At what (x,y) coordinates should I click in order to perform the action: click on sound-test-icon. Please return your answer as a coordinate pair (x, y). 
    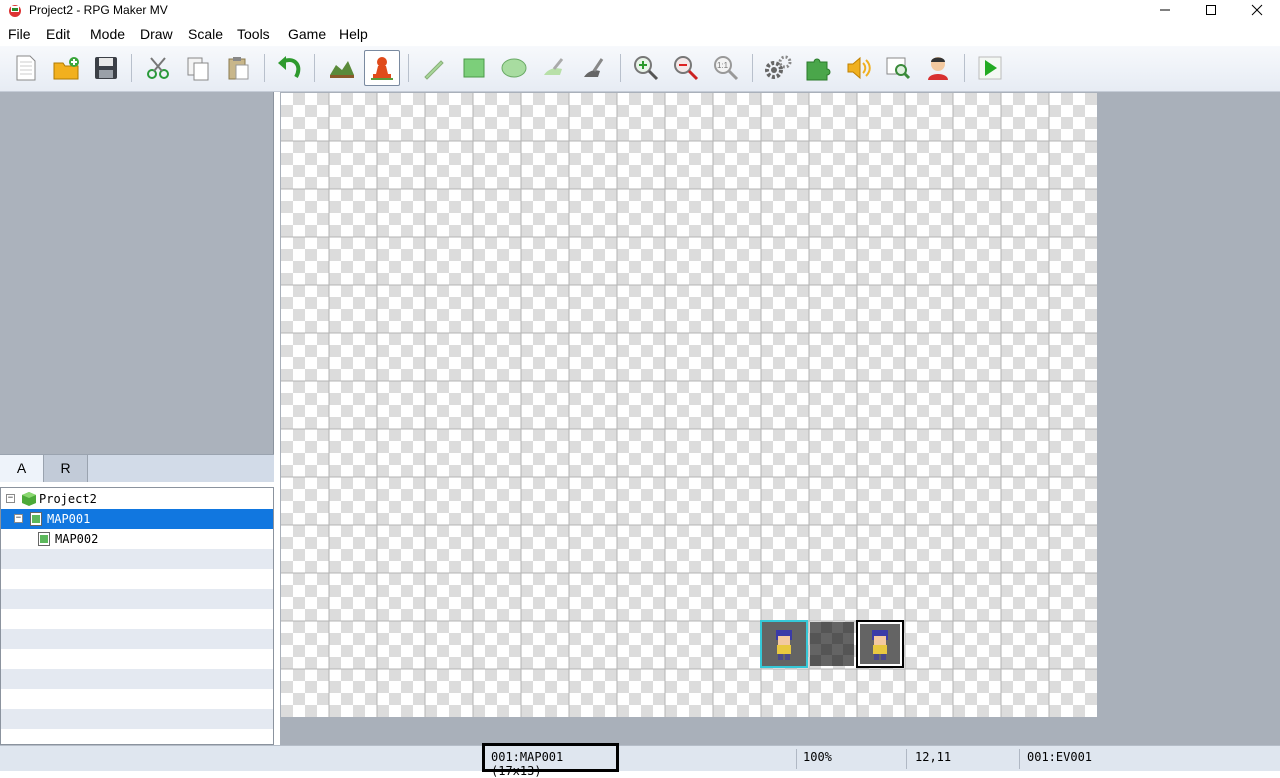
    Looking at the image, I should click on (858, 68).